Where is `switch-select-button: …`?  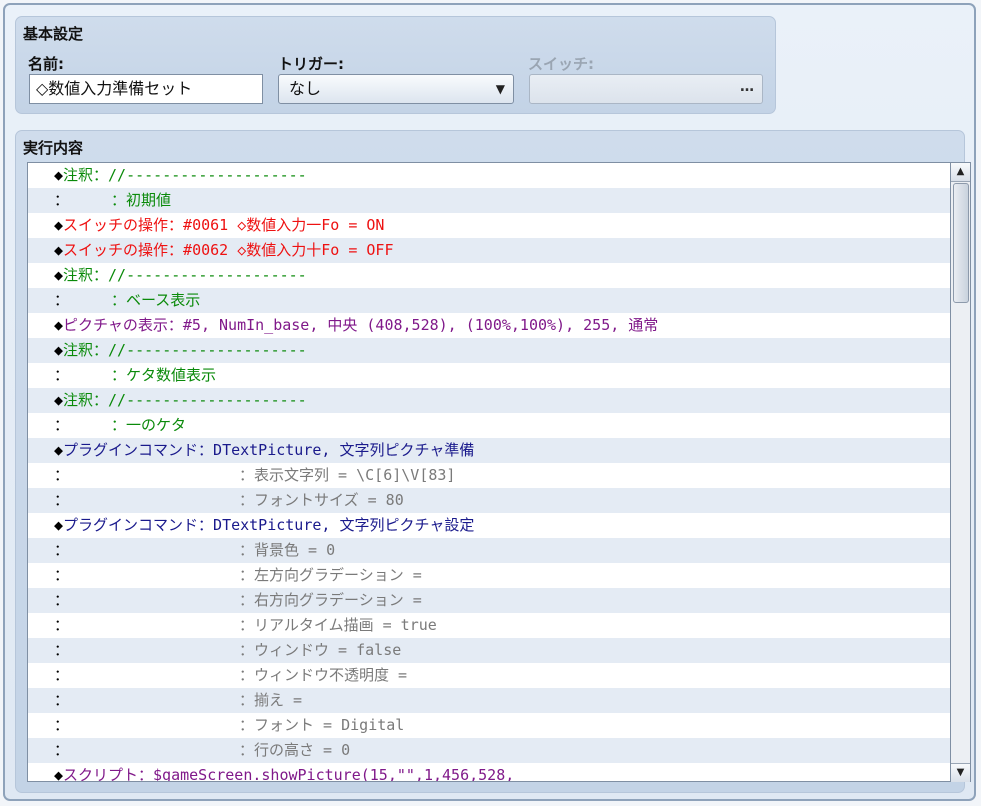 switch-select-button: … is located at coordinates (646, 89).